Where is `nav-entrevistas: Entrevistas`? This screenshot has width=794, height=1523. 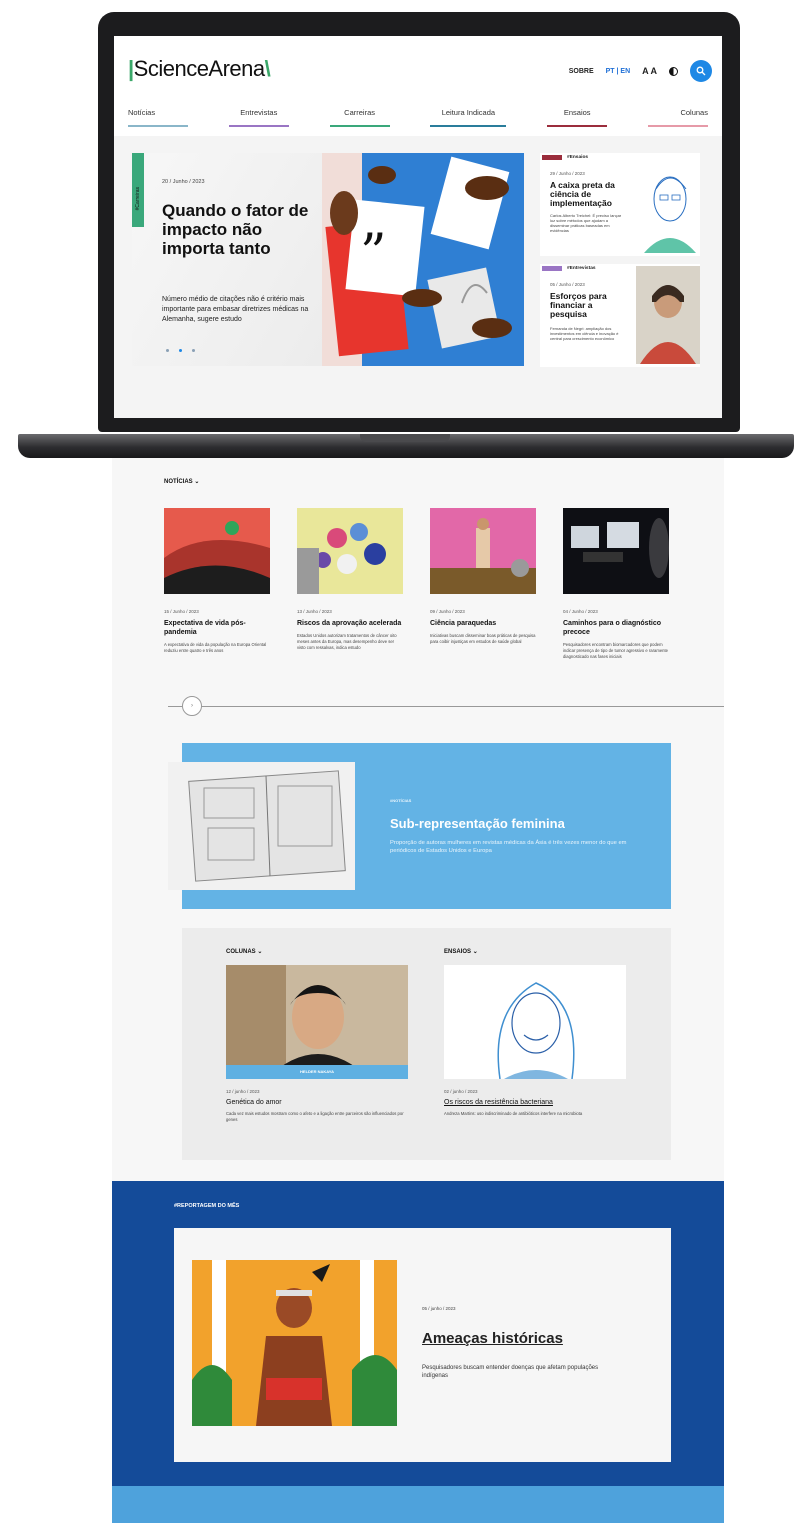
nav-entrevistas: Entrevistas is located at coordinates (258, 117).